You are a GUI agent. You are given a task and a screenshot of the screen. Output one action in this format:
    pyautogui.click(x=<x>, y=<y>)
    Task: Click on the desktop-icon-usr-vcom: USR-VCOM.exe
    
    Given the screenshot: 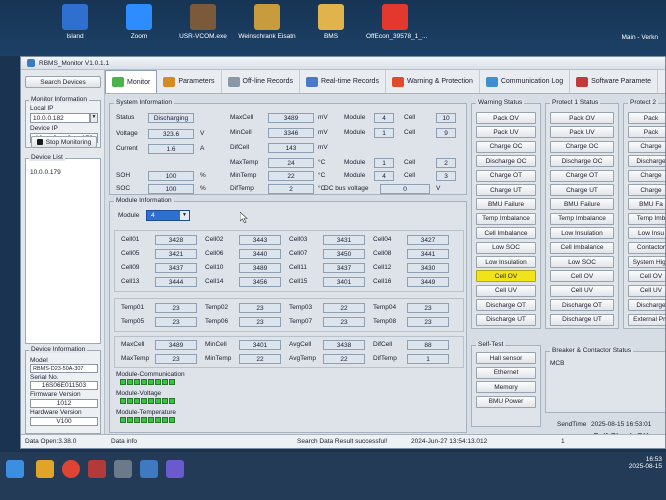 What is the action you would take?
    pyautogui.click(x=203, y=22)
    